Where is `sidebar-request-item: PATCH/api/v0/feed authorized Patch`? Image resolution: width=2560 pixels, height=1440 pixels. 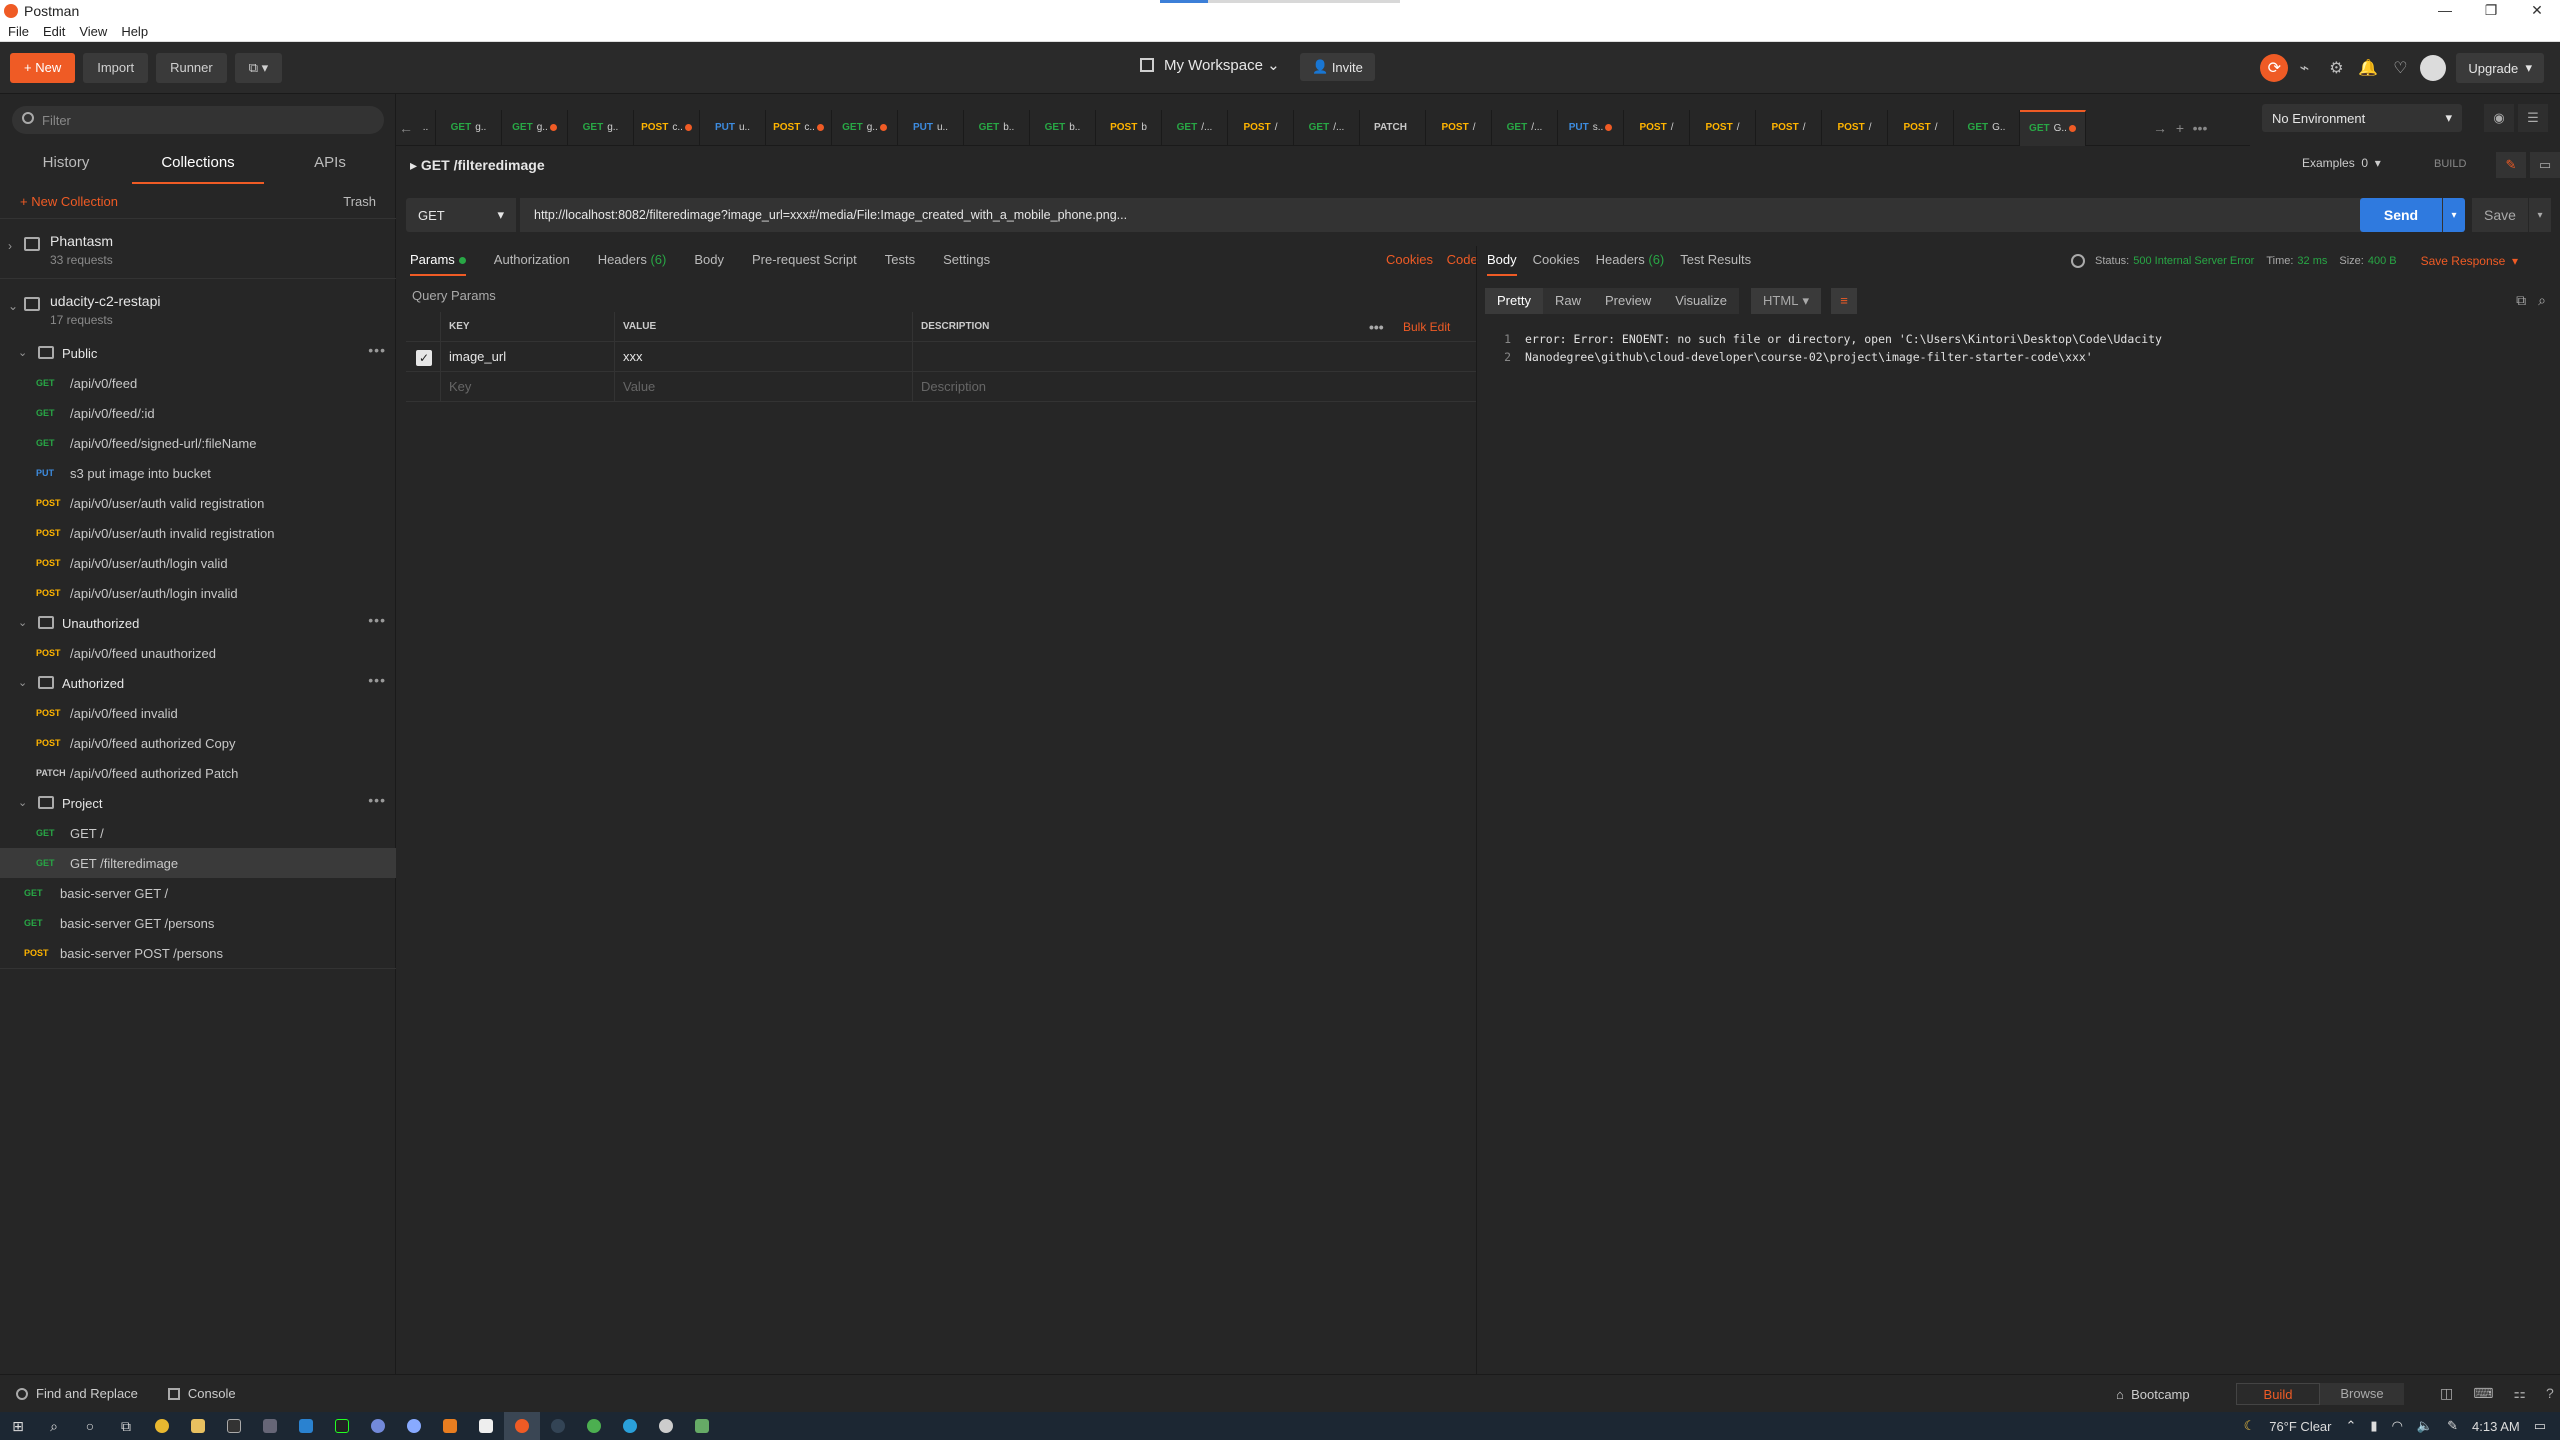
sidebar-request-item: PATCH/api/v0/feed authorized Patch is located at coordinates (198, 773).